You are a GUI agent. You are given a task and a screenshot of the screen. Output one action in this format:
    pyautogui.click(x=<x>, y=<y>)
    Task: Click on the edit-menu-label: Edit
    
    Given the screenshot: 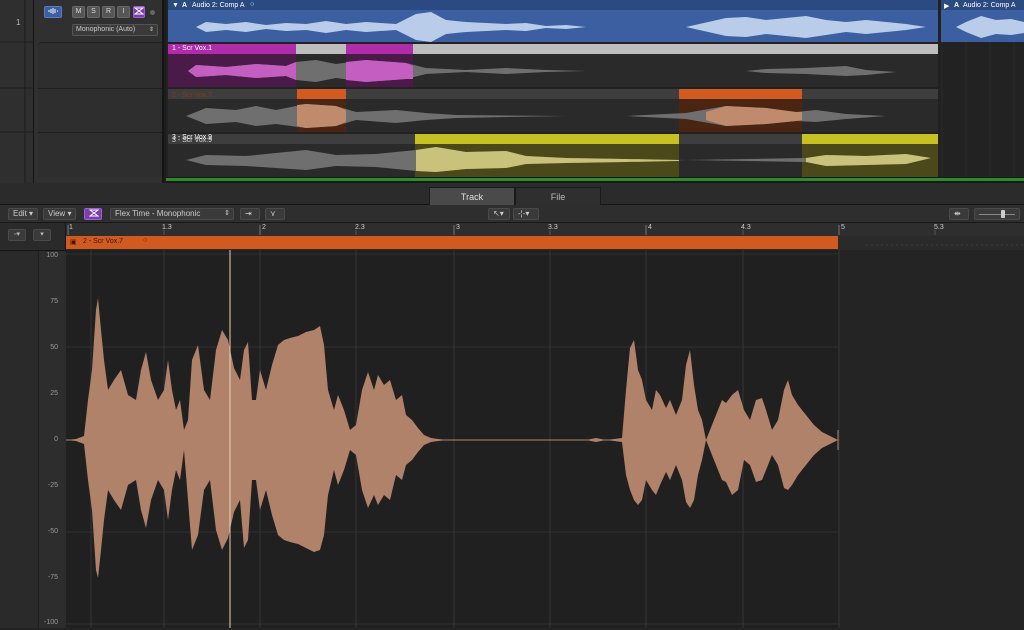 What is the action you would take?
    pyautogui.click(x=20, y=213)
    